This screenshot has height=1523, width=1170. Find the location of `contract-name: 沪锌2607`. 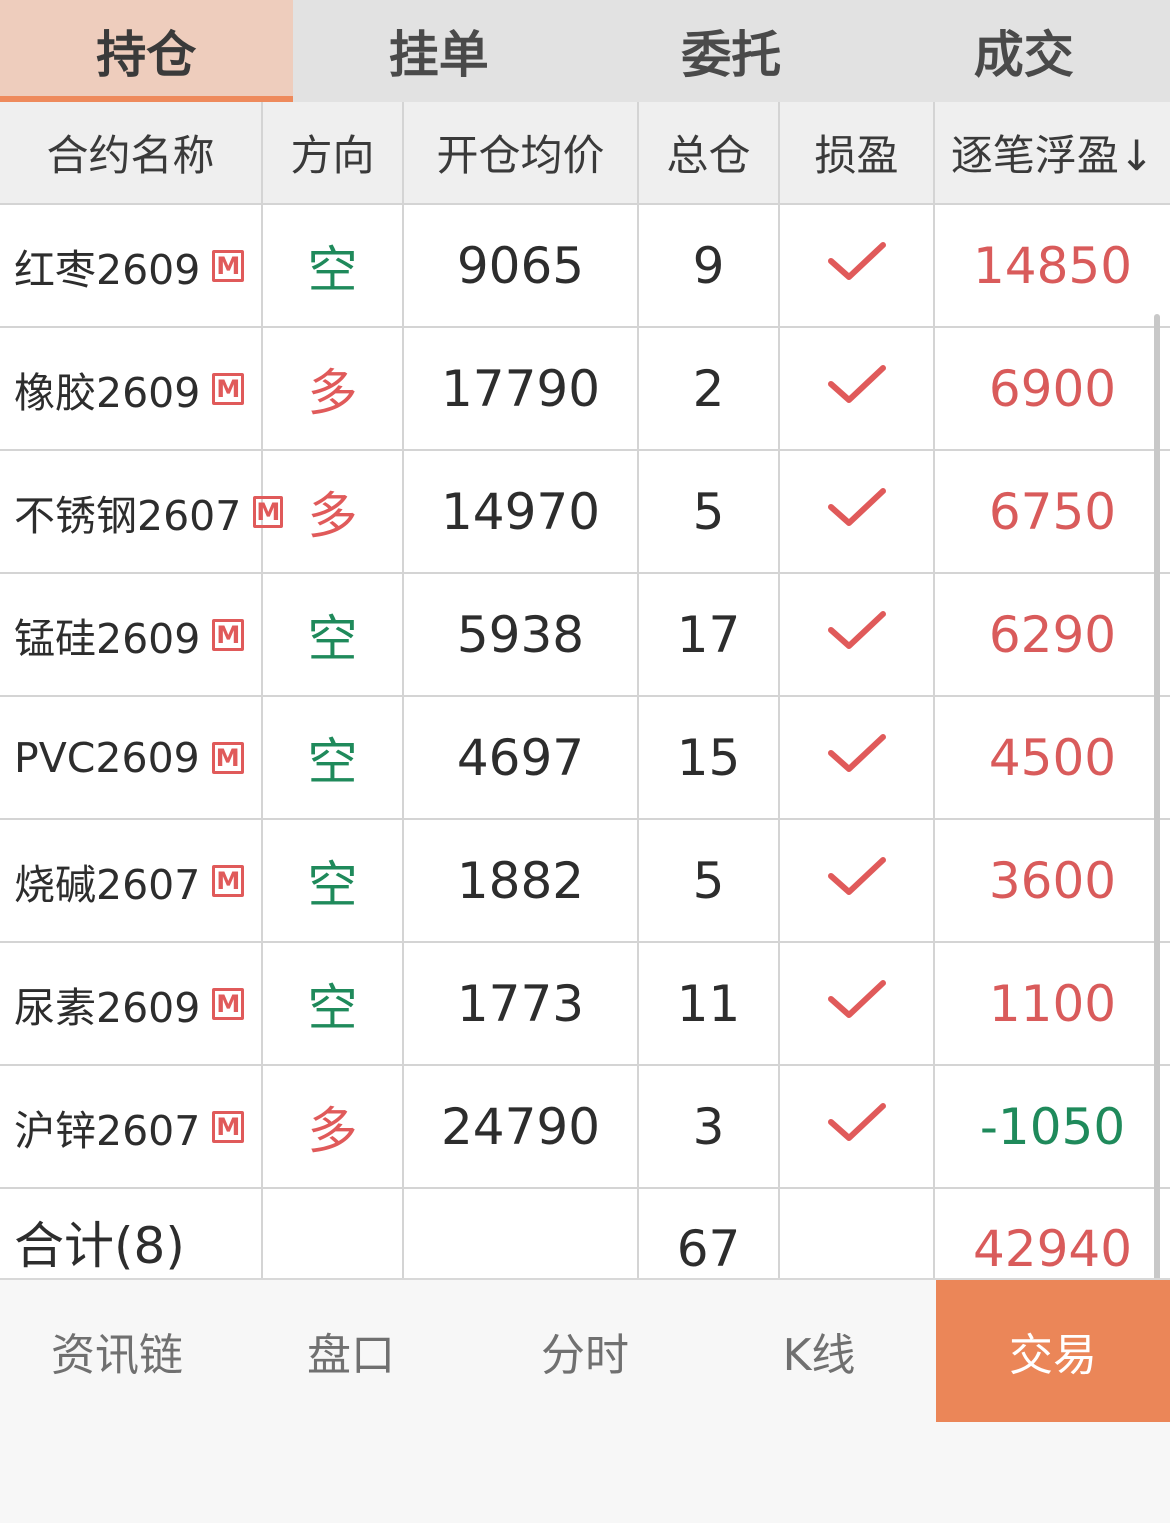

contract-name: 沪锌2607 is located at coordinates (107, 1130).